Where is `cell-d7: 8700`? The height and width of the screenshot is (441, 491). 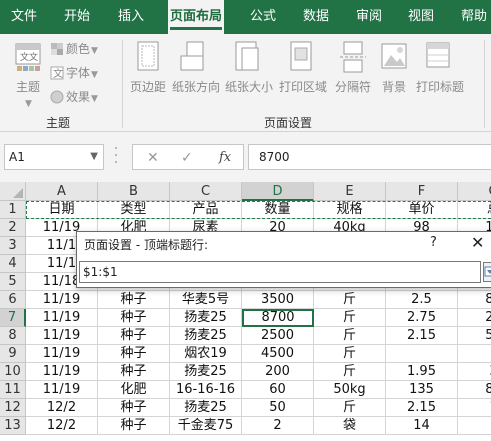 cell-d7: 8700 is located at coordinates (278, 318).